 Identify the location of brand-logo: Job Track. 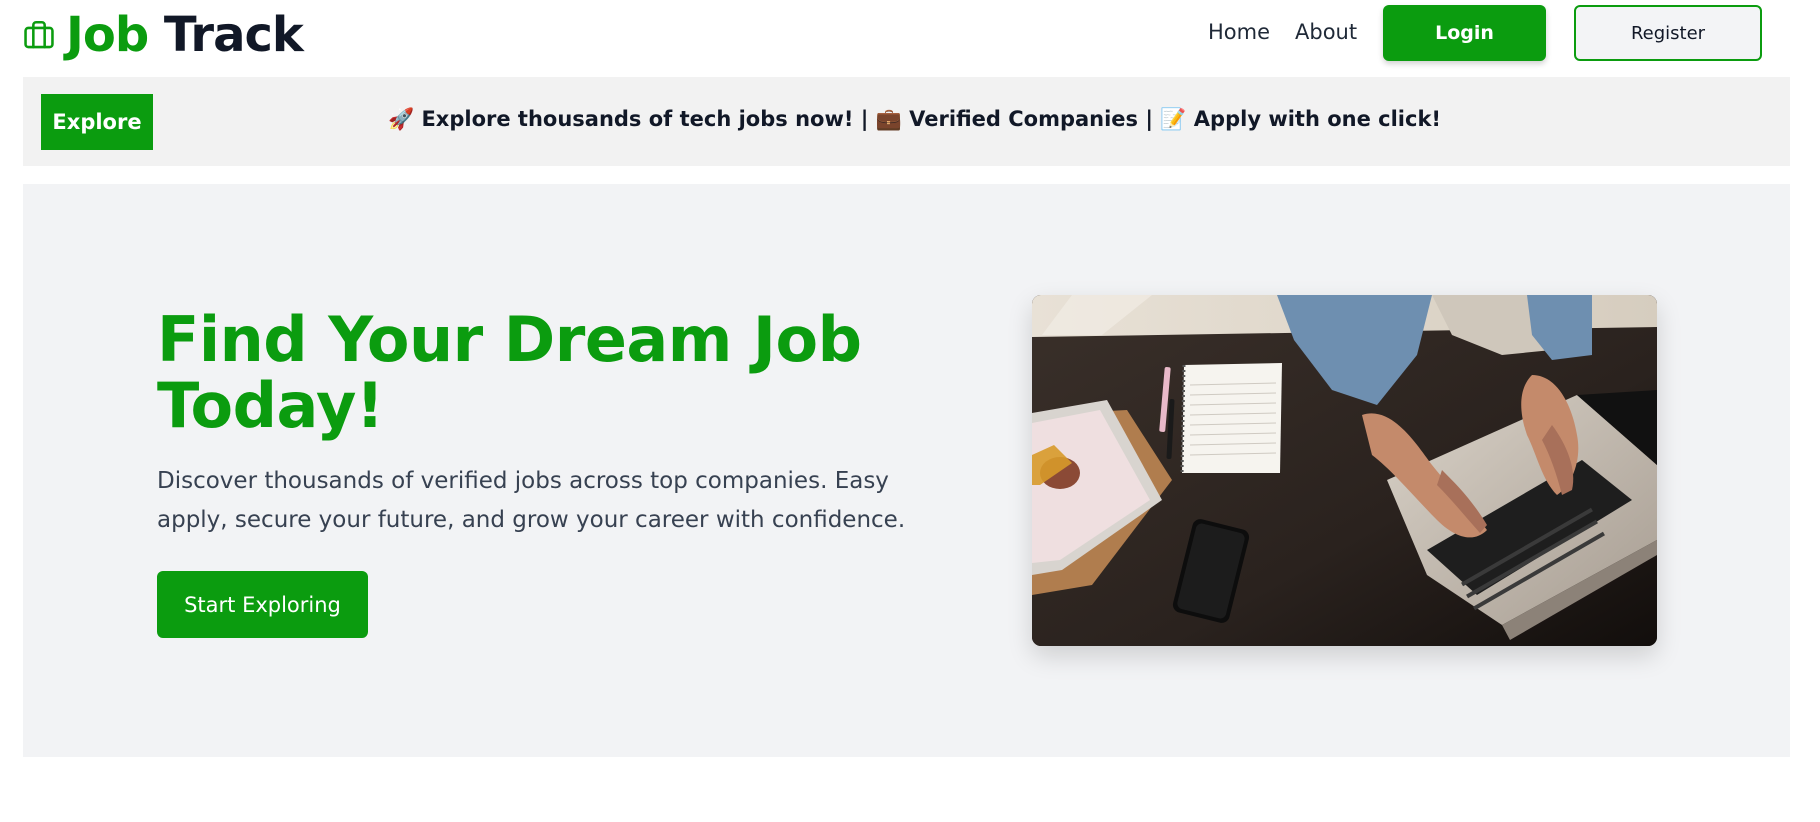
(163, 35).